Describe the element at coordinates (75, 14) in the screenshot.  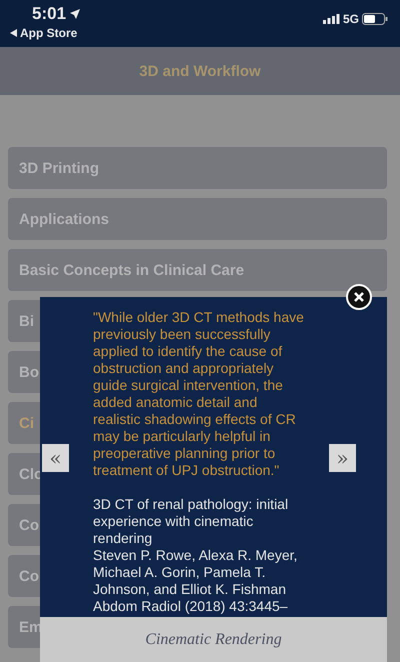
I see `location-arrow-icon` at that location.